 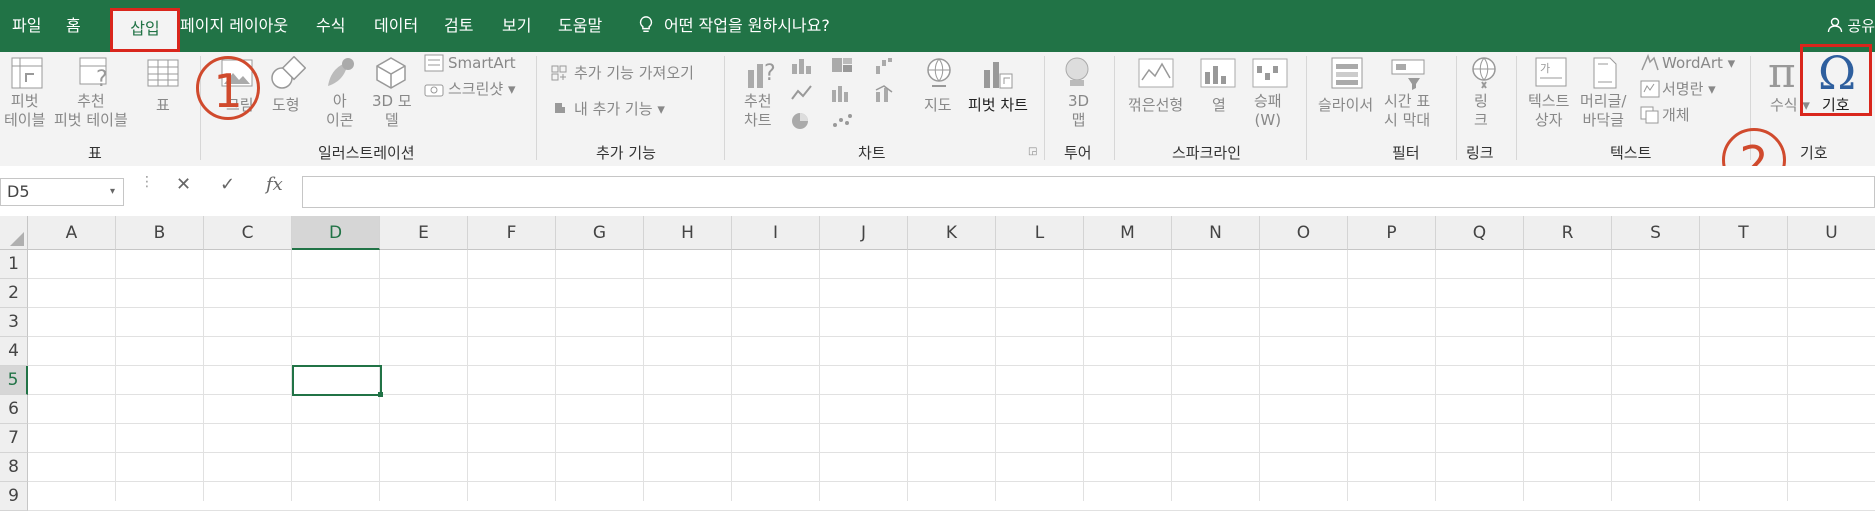 I want to click on tell-me-box: 어떤 작업을 원하시나요?, so click(x=734, y=26).